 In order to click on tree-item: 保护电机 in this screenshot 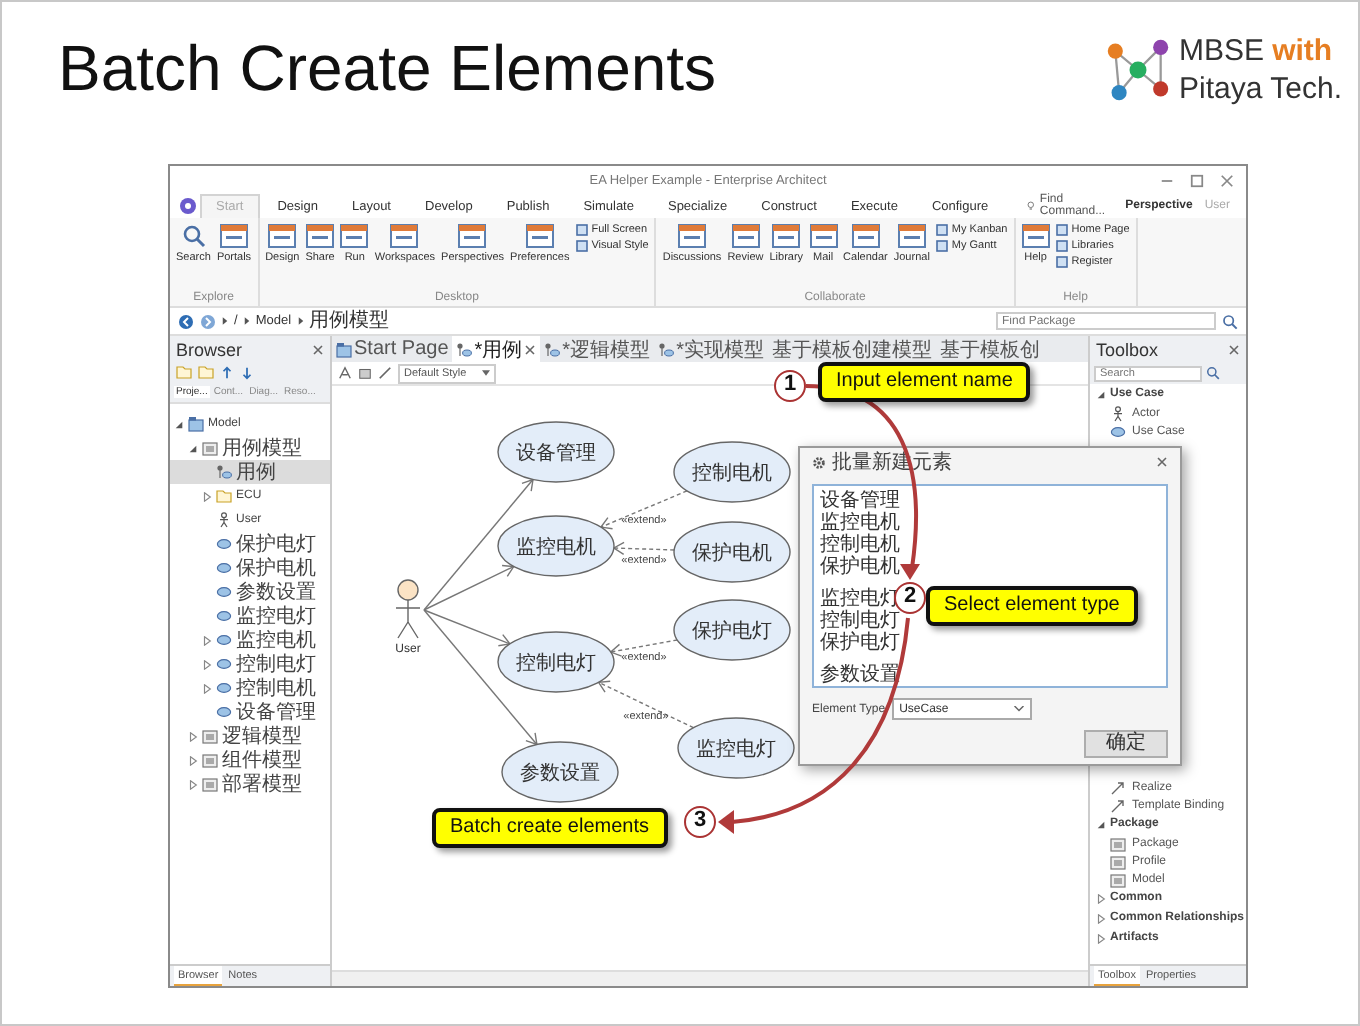, I will do `click(250, 568)`.